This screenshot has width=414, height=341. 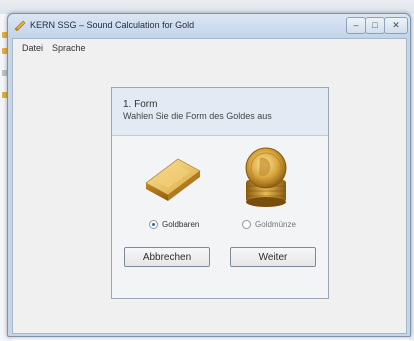 I want to click on step-title: 1. Form, so click(x=140, y=104).